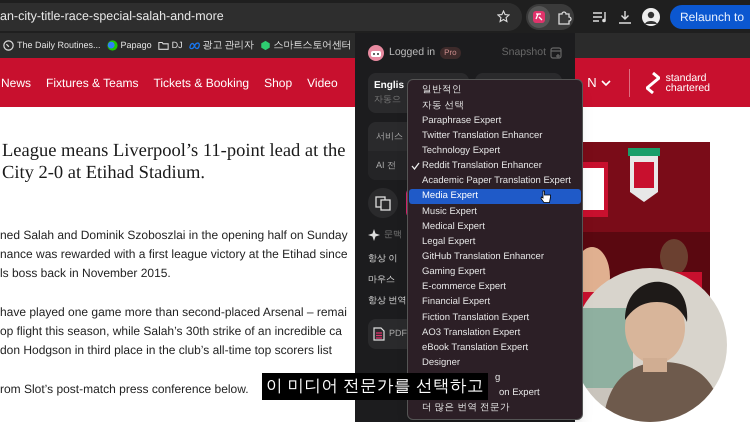 The image size is (750, 422). I want to click on body-text-line: ned Salah and Dominik Szoboszlai in the opening half on Sunday, so click(174, 235).